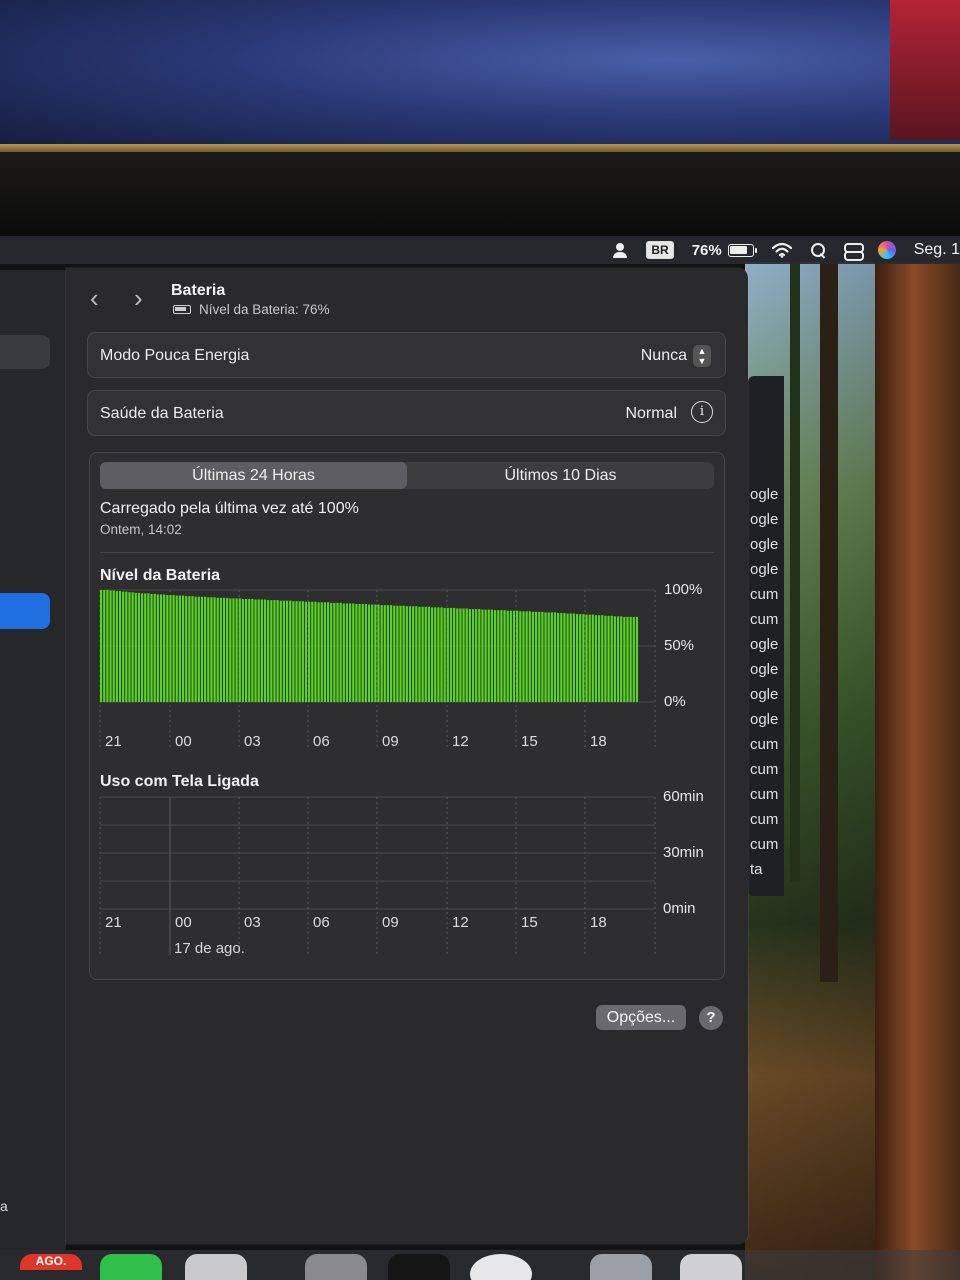 This screenshot has width=960, height=1280. Describe the element at coordinates (252, 741) in the screenshot. I see `battery-chart-x-label: 03` at that location.